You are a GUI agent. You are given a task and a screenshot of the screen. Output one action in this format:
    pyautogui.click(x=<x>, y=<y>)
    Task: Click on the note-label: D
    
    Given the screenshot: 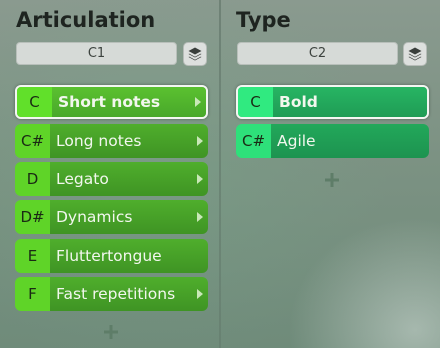 What is the action you would take?
    pyautogui.click(x=32, y=179)
    